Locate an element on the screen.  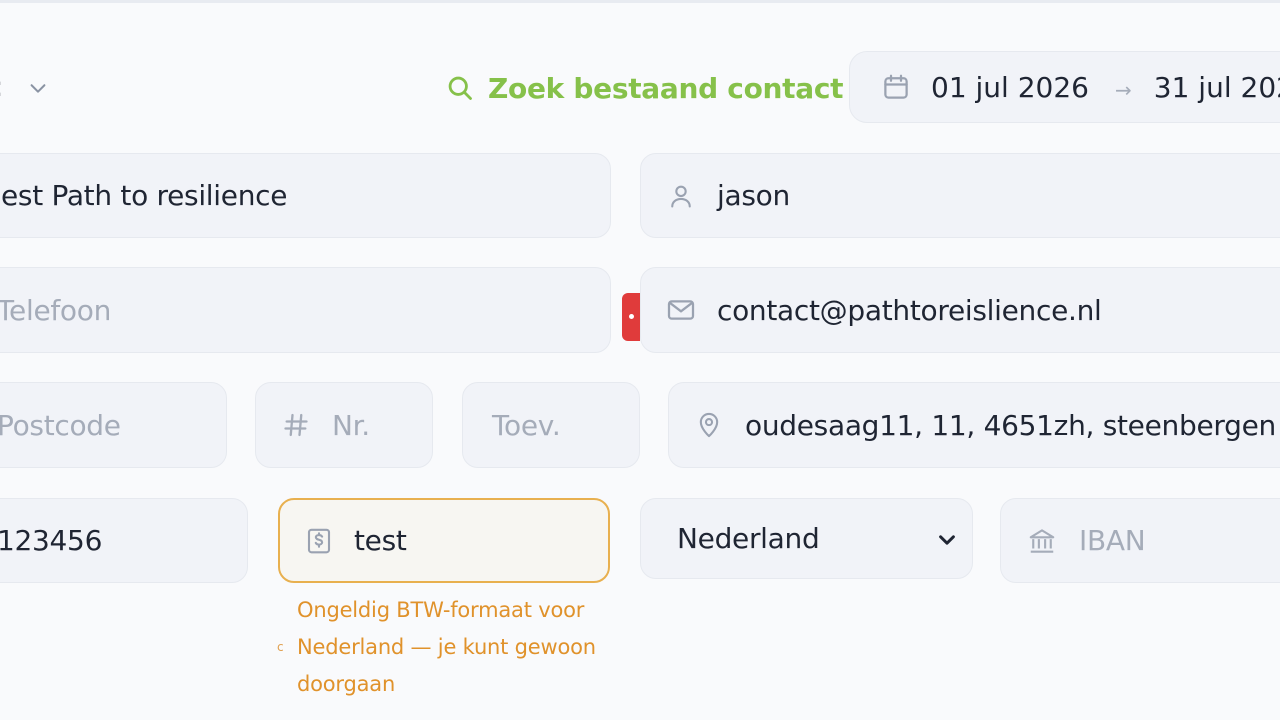
date-range-arrow: → is located at coordinates (1123, 90).